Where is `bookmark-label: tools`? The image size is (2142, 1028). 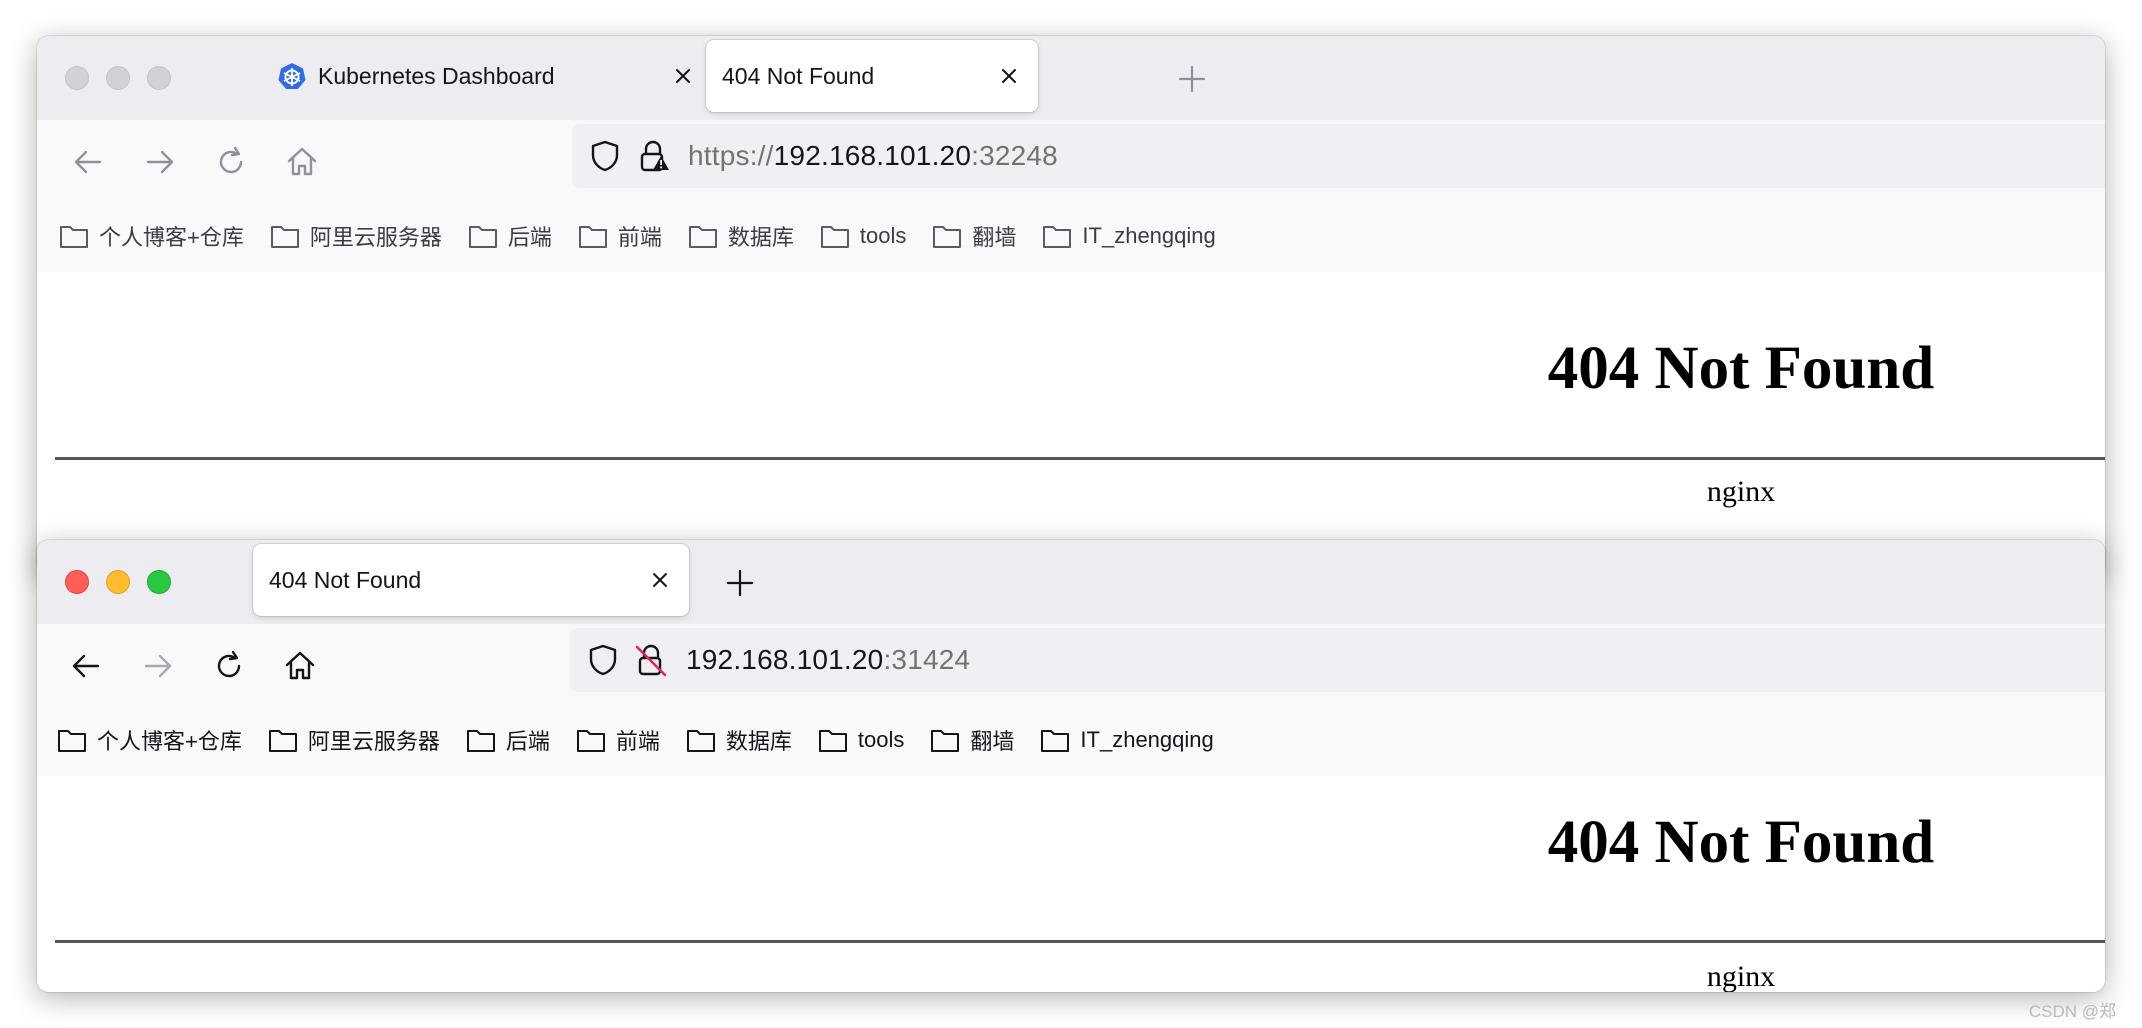
bookmark-label: tools is located at coordinates (881, 739).